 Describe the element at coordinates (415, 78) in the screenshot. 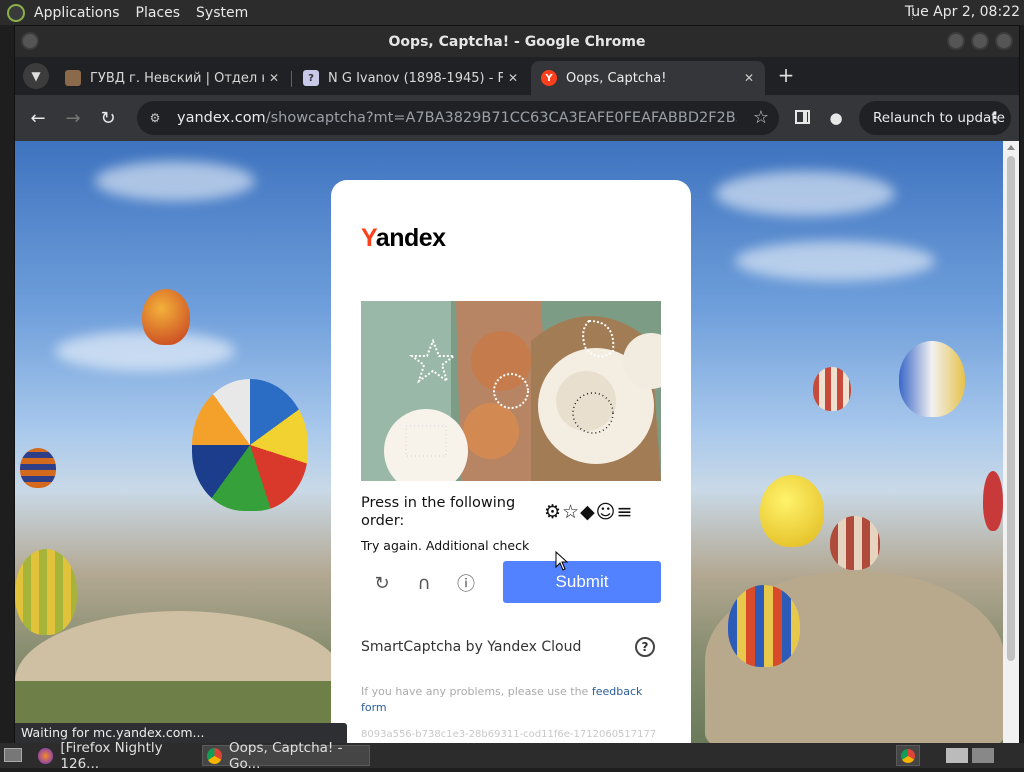

I see `tab-title: N G Ivanov (1898-1945) - Find` at that location.